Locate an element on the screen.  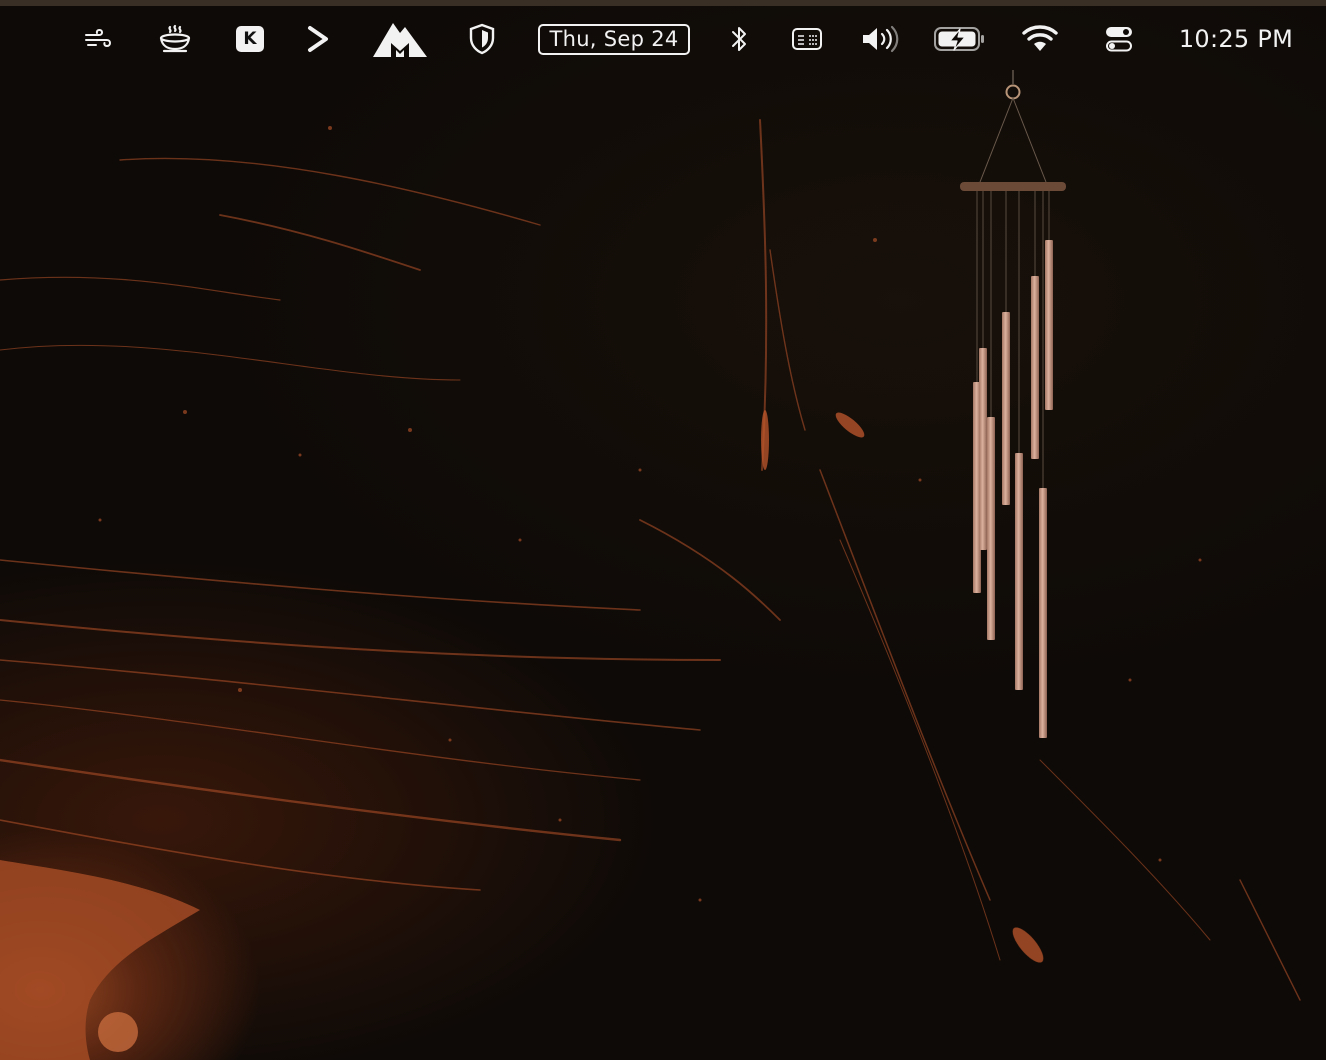
volume-icon is located at coordinates (880, 39).